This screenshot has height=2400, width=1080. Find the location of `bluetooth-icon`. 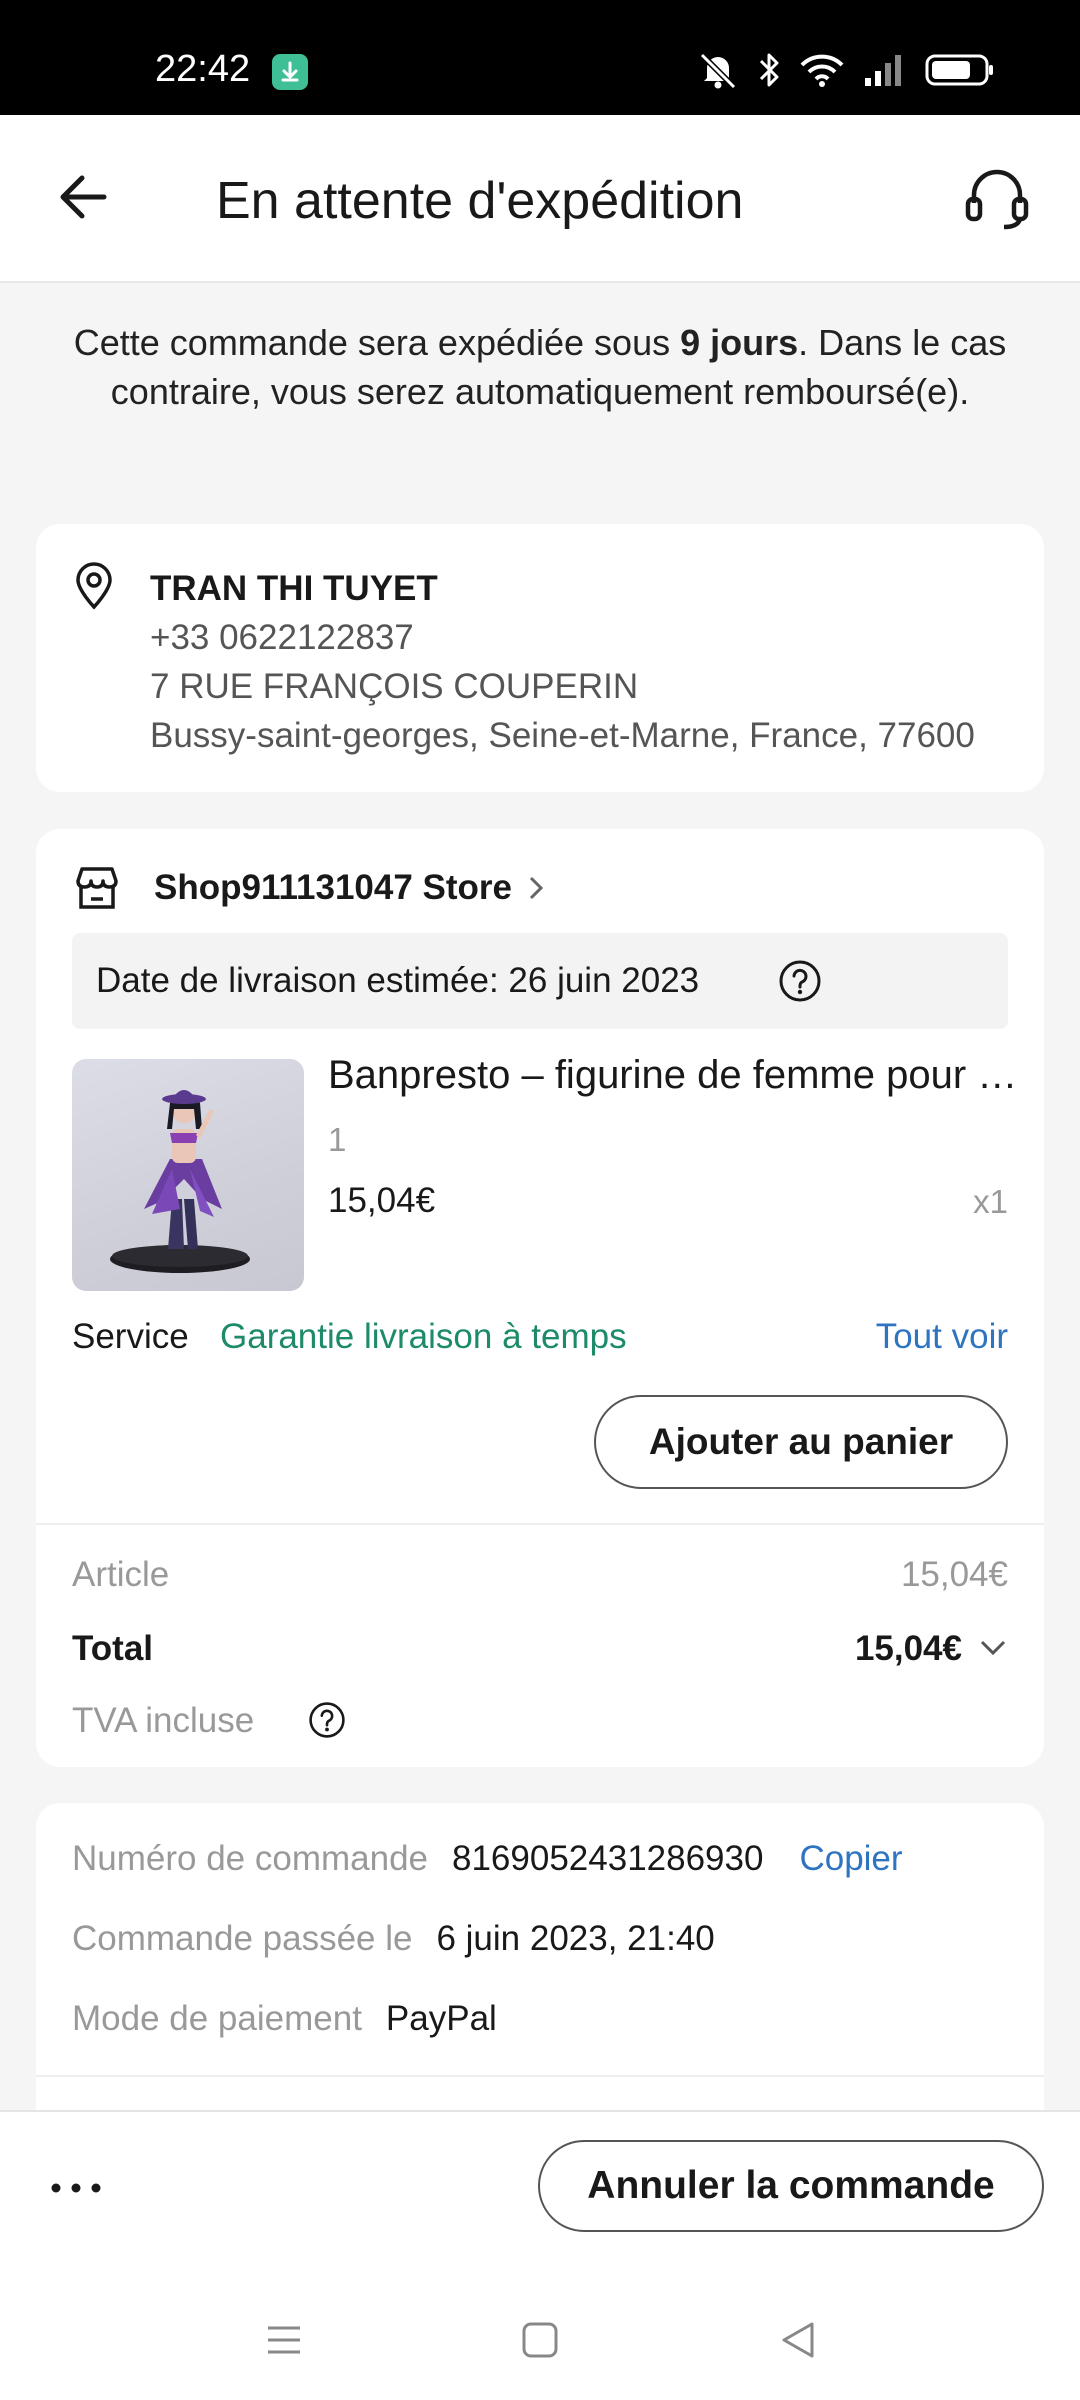

bluetooth-icon is located at coordinates (769, 70).